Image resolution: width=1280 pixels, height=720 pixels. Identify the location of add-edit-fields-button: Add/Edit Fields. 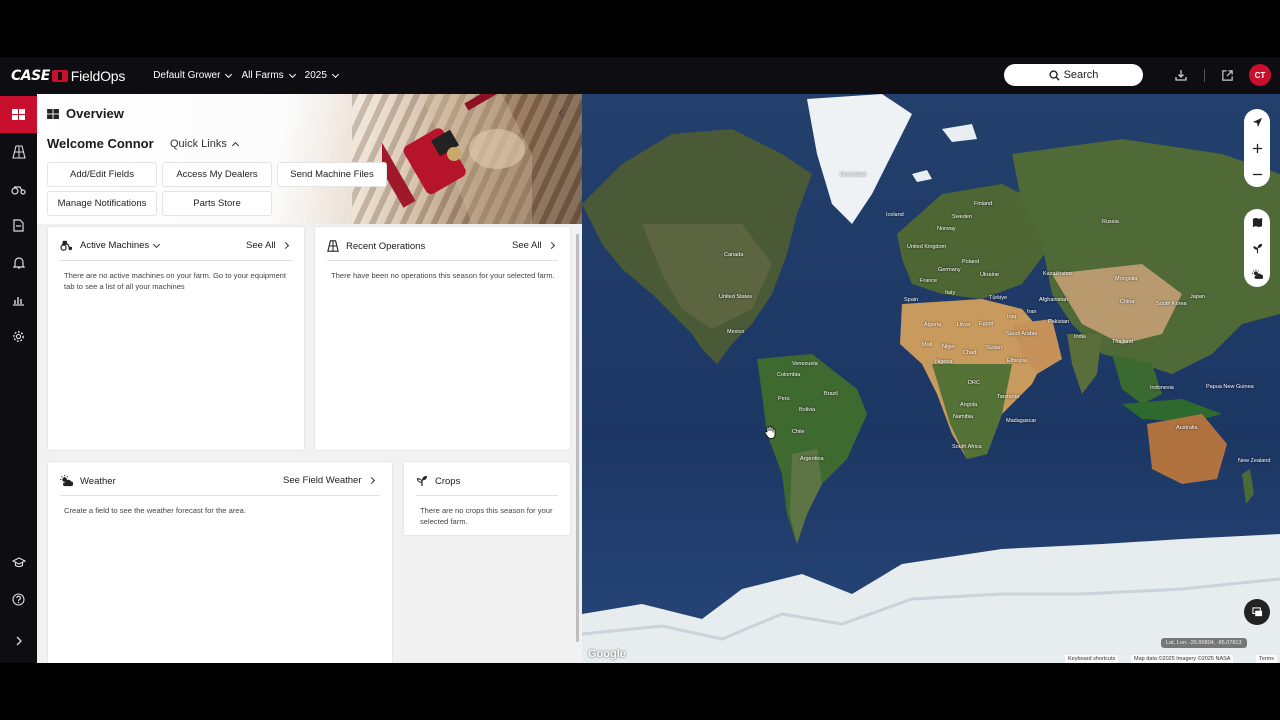
(102, 174).